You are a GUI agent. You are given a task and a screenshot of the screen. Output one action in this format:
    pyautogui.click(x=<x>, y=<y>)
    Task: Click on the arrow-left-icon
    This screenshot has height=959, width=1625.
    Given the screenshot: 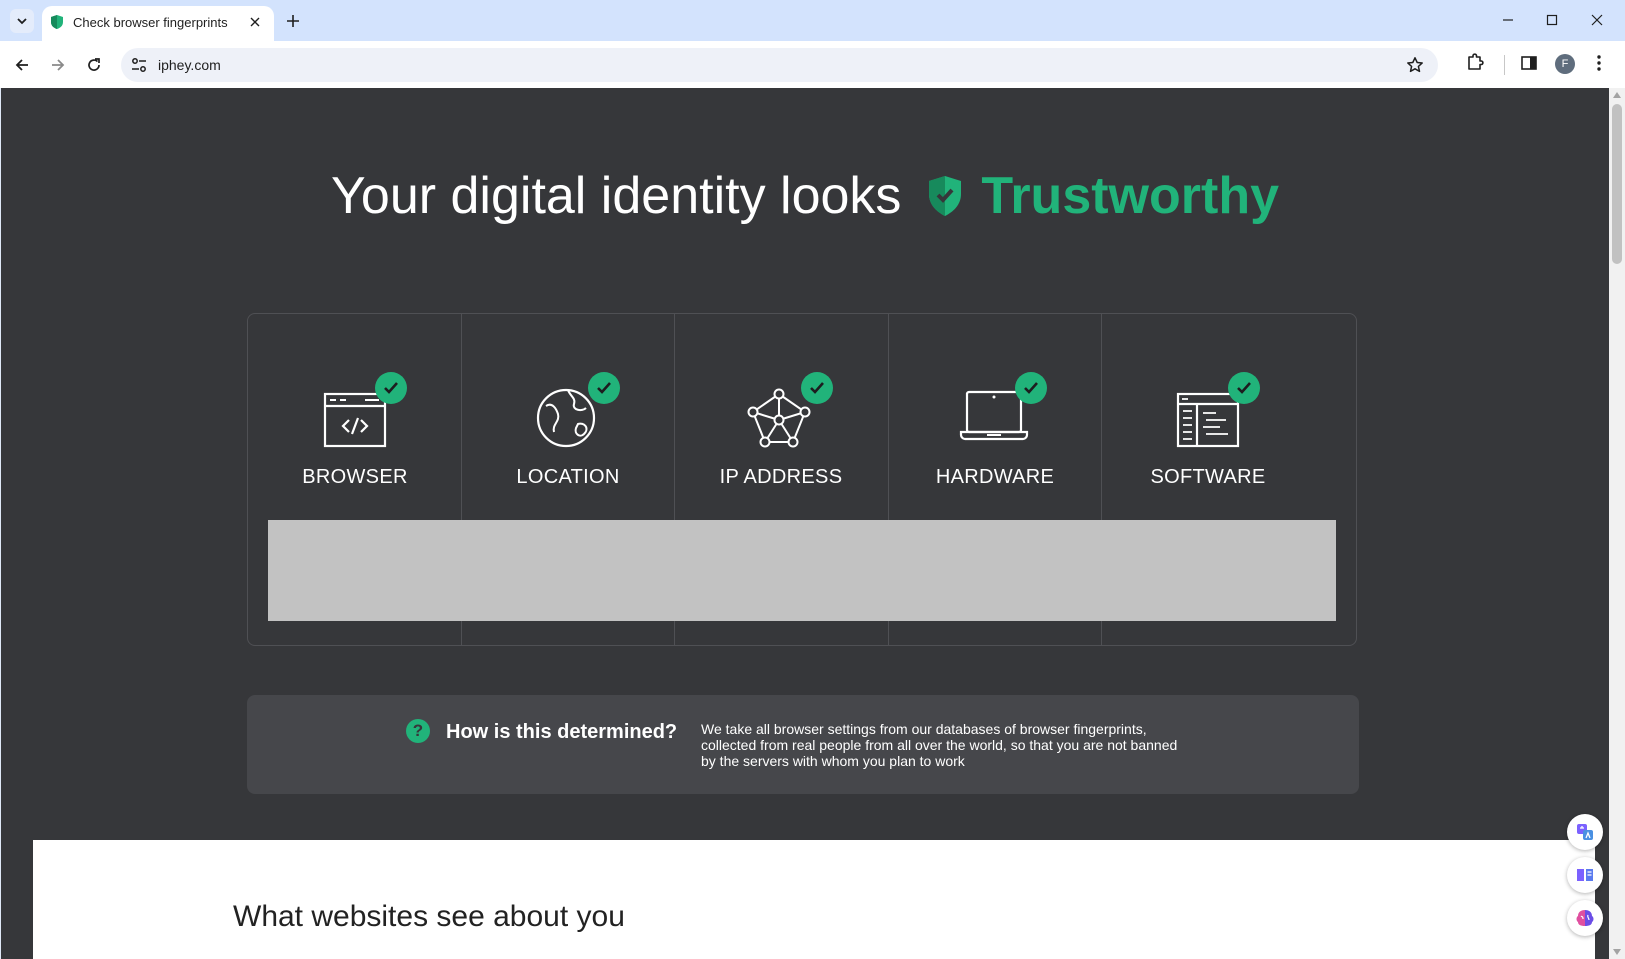 What is the action you would take?
    pyautogui.click(x=21, y=65)
    